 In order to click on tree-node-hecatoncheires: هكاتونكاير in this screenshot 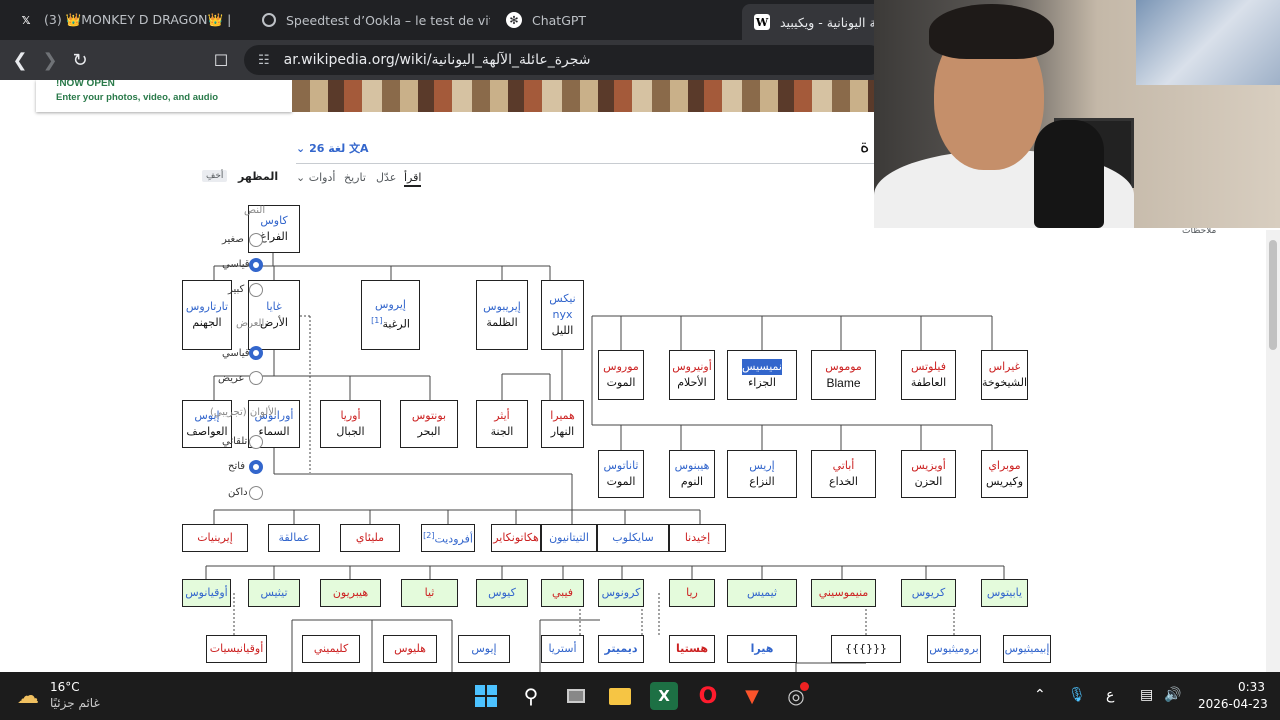, I will do `click(516, 538)`.